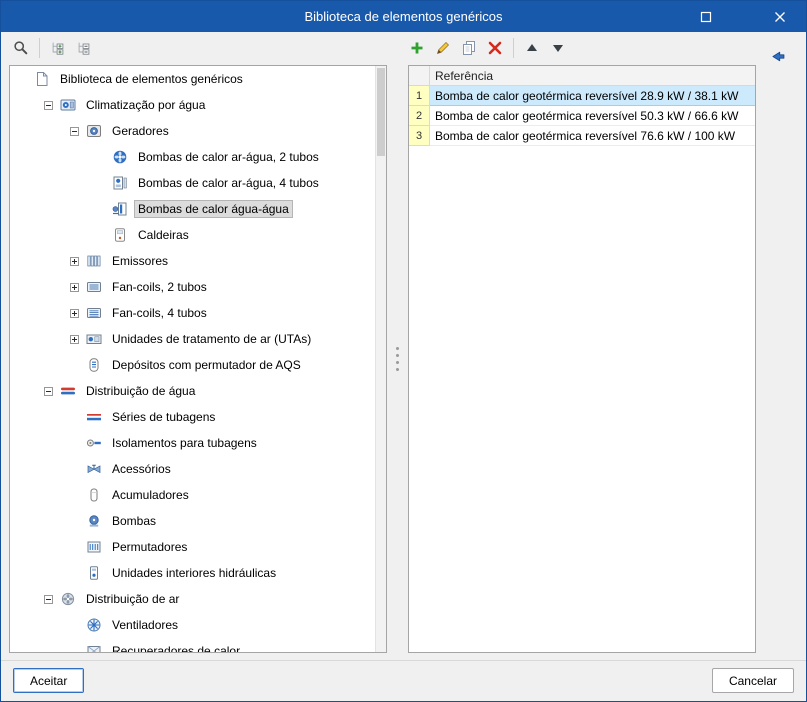 Image resolution: width=807 pixels, height=702 pixels. Describe the element at coordinates (192, 521) in the screenshot. I see `tree-item: Bombas` at that location.